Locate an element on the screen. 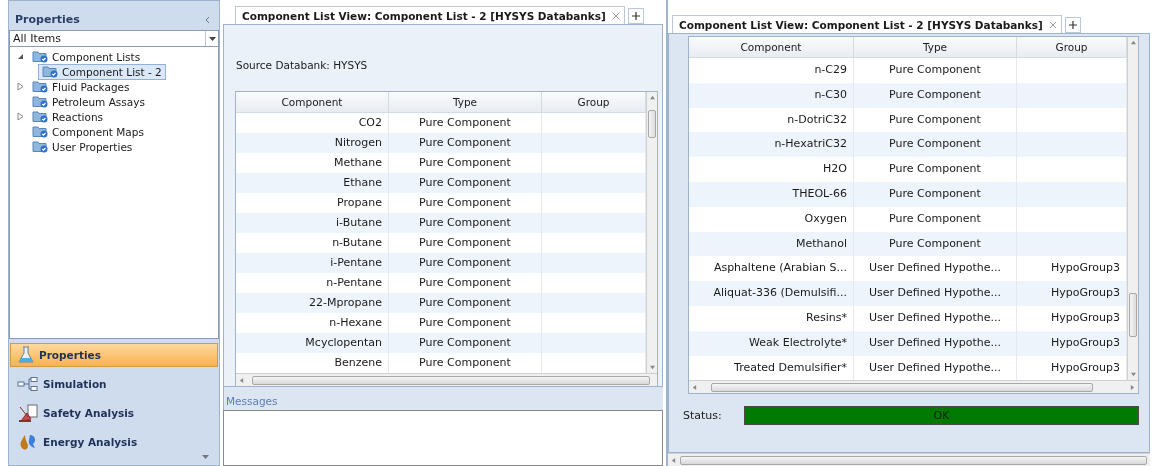 The image size is (1154, 466). table-row: i-Pentane Pure Component is located at coordinates (441, 263).